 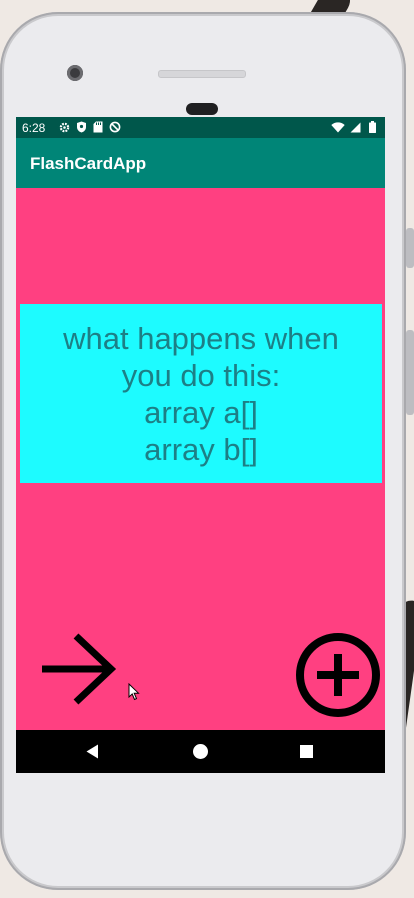 I want to click on shield-icon, so click(x=81, y=127).